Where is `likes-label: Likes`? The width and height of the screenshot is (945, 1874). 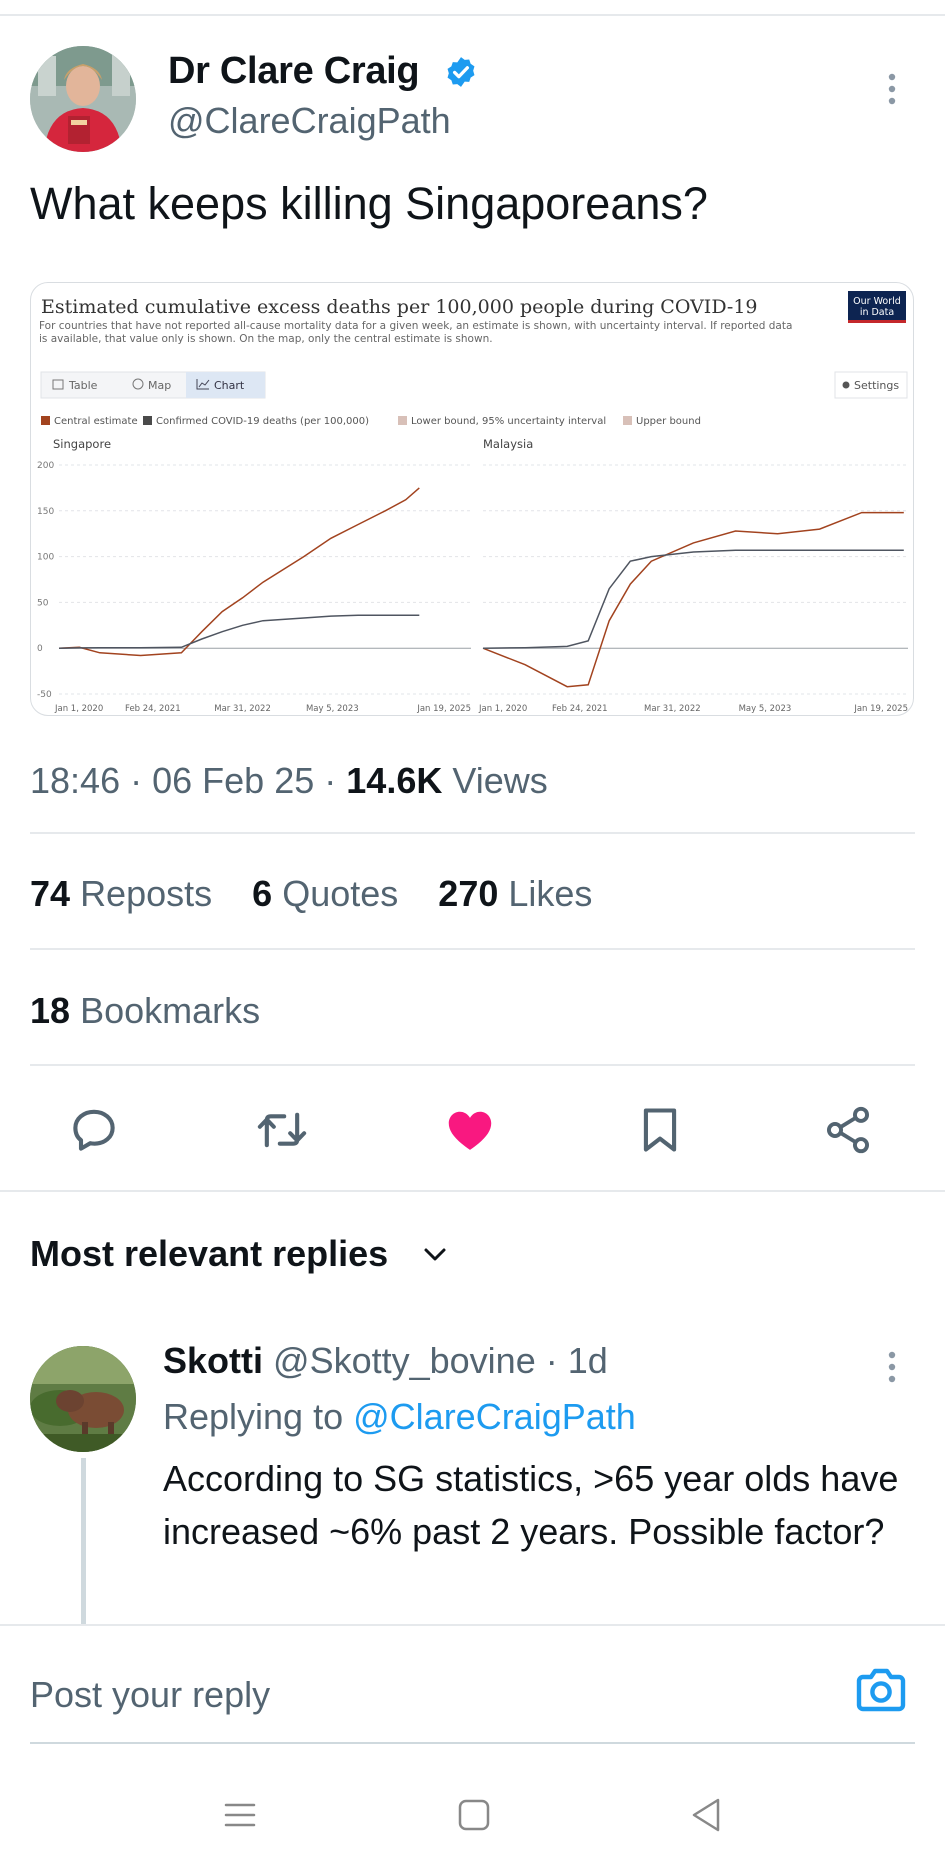
likes-label: Likes is located at coordinates (550, 893).